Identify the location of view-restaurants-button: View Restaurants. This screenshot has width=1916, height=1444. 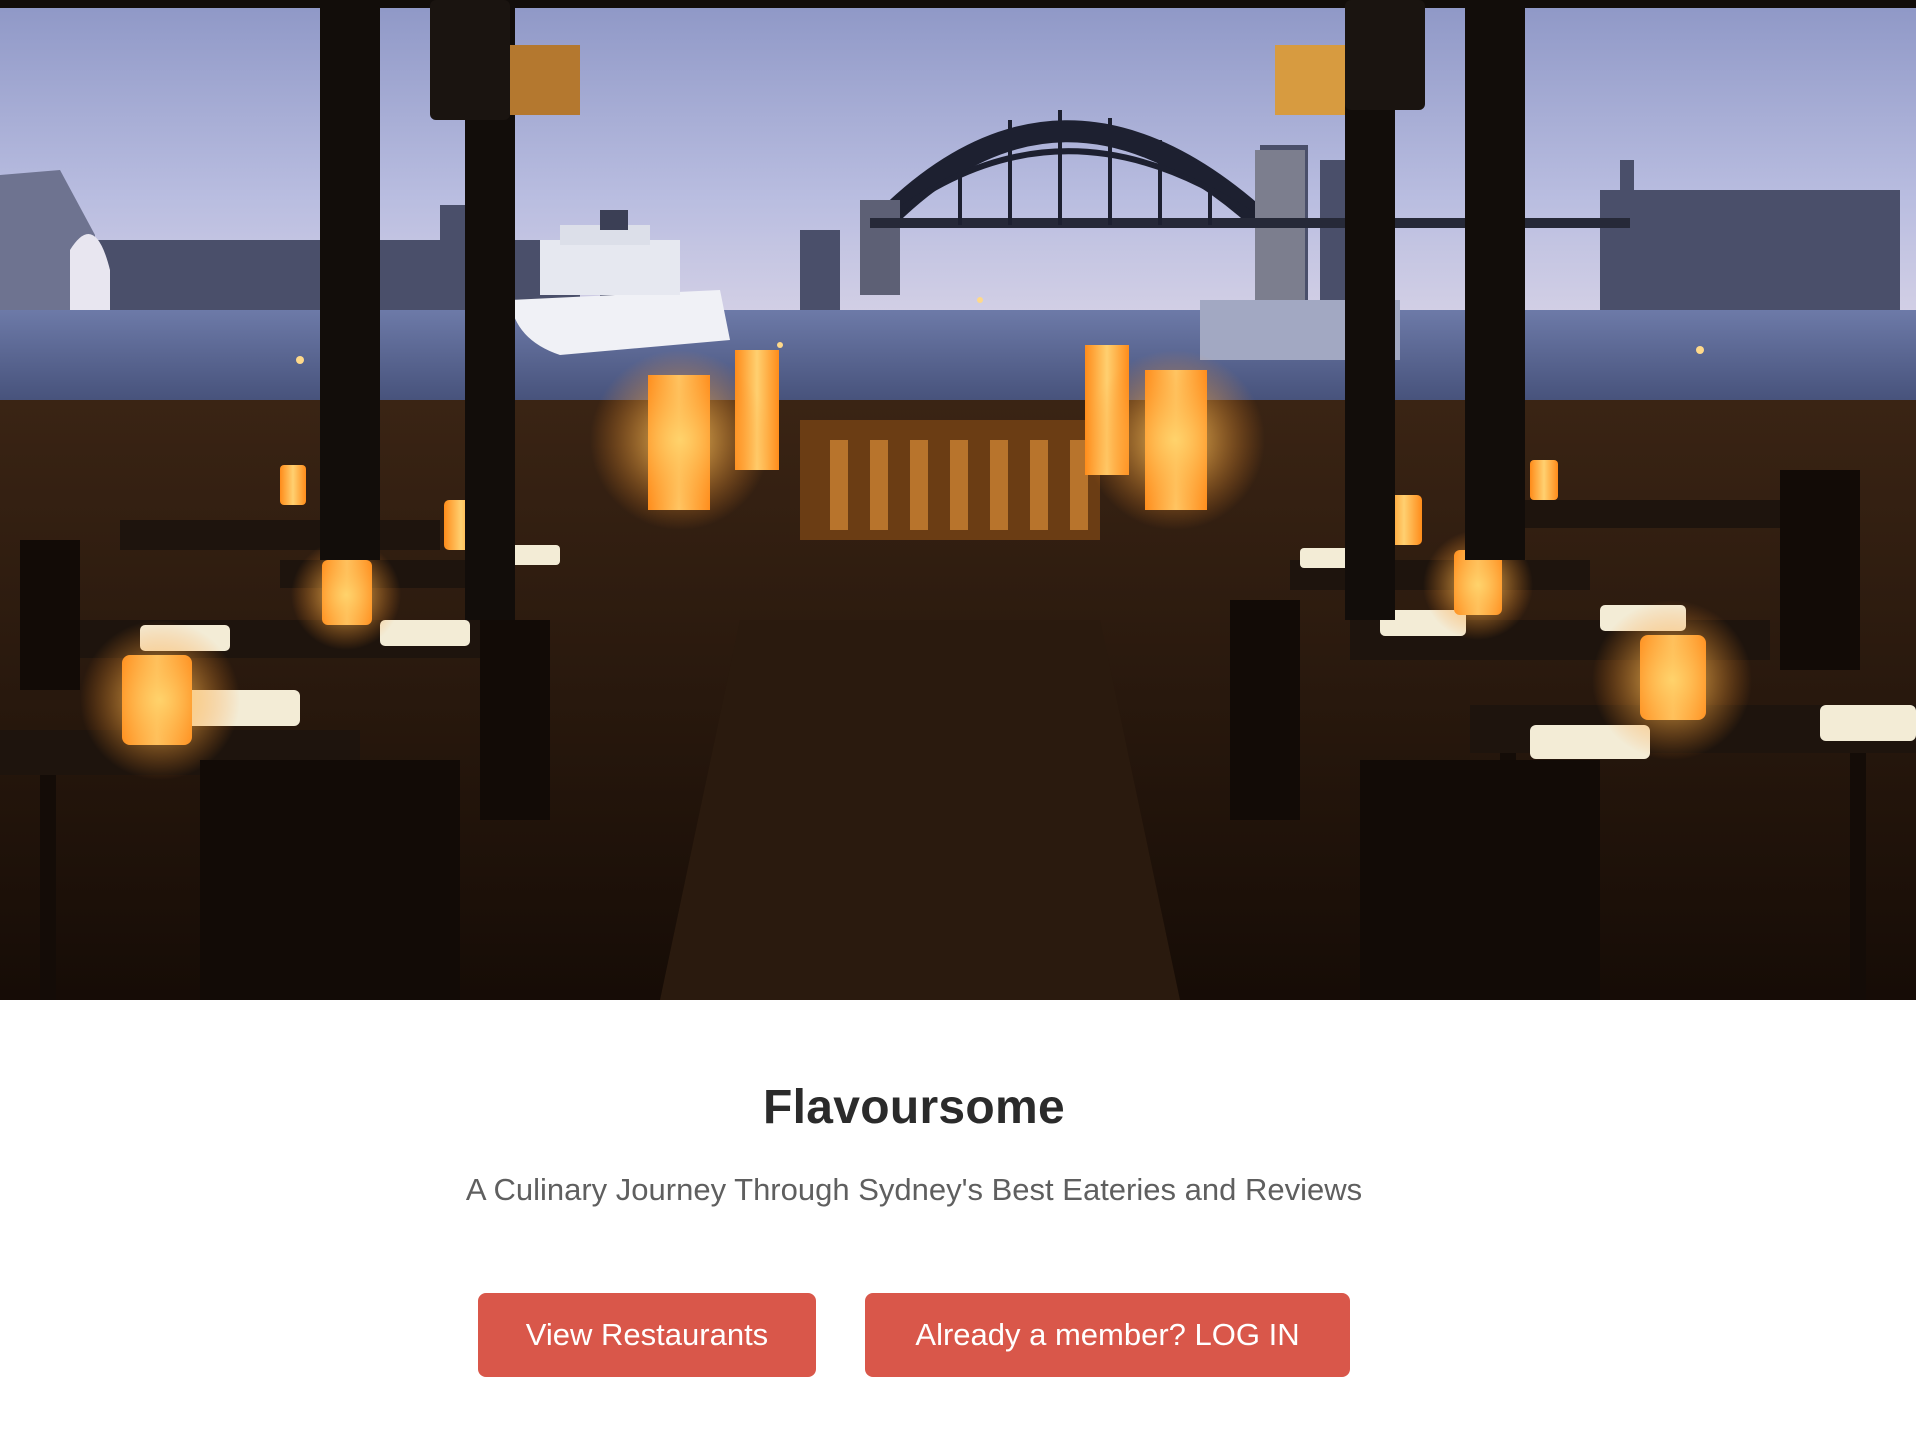
(647, 1335).